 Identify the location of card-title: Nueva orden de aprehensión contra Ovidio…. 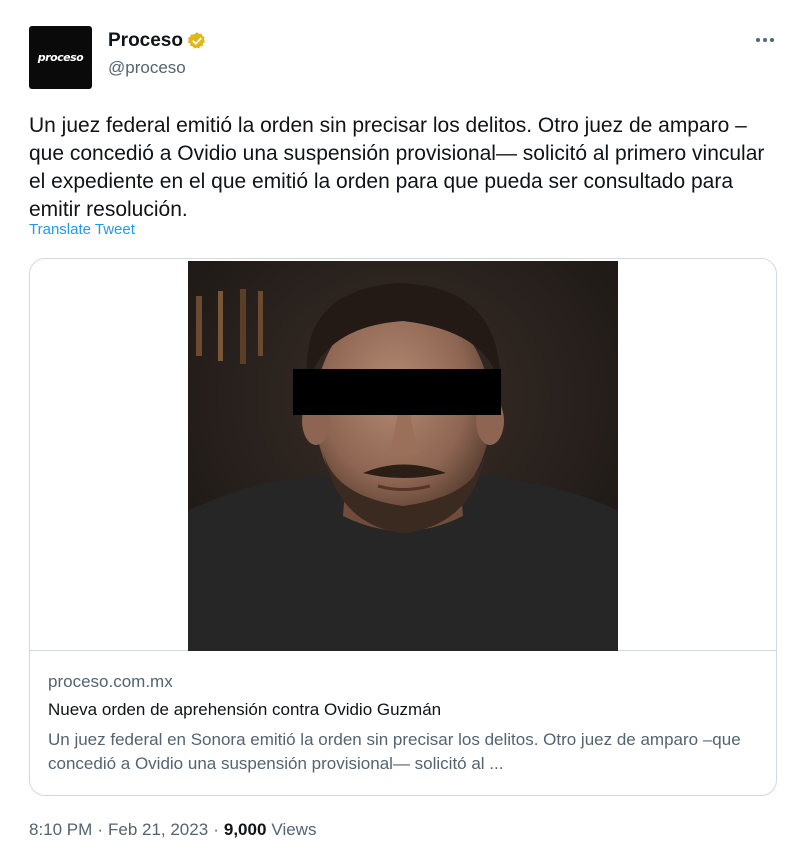
(245, 709).